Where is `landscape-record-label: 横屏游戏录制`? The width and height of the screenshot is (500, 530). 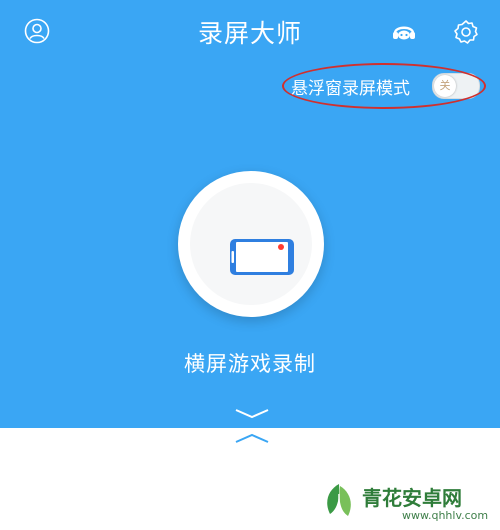
landscape-record-label: 横屏游戏录制 is located at coordinates (250, 364).